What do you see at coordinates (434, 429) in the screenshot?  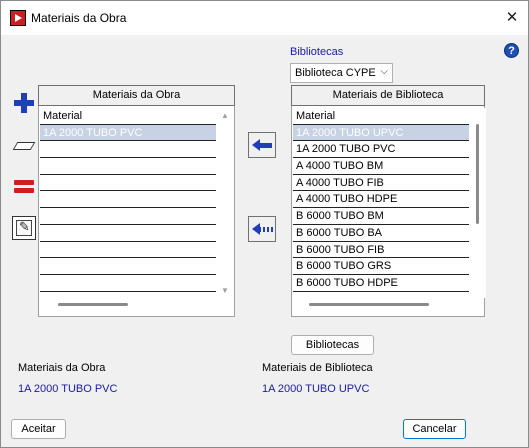 I see `cancelar-button: Cancelar` at bounding box center [434, 429].